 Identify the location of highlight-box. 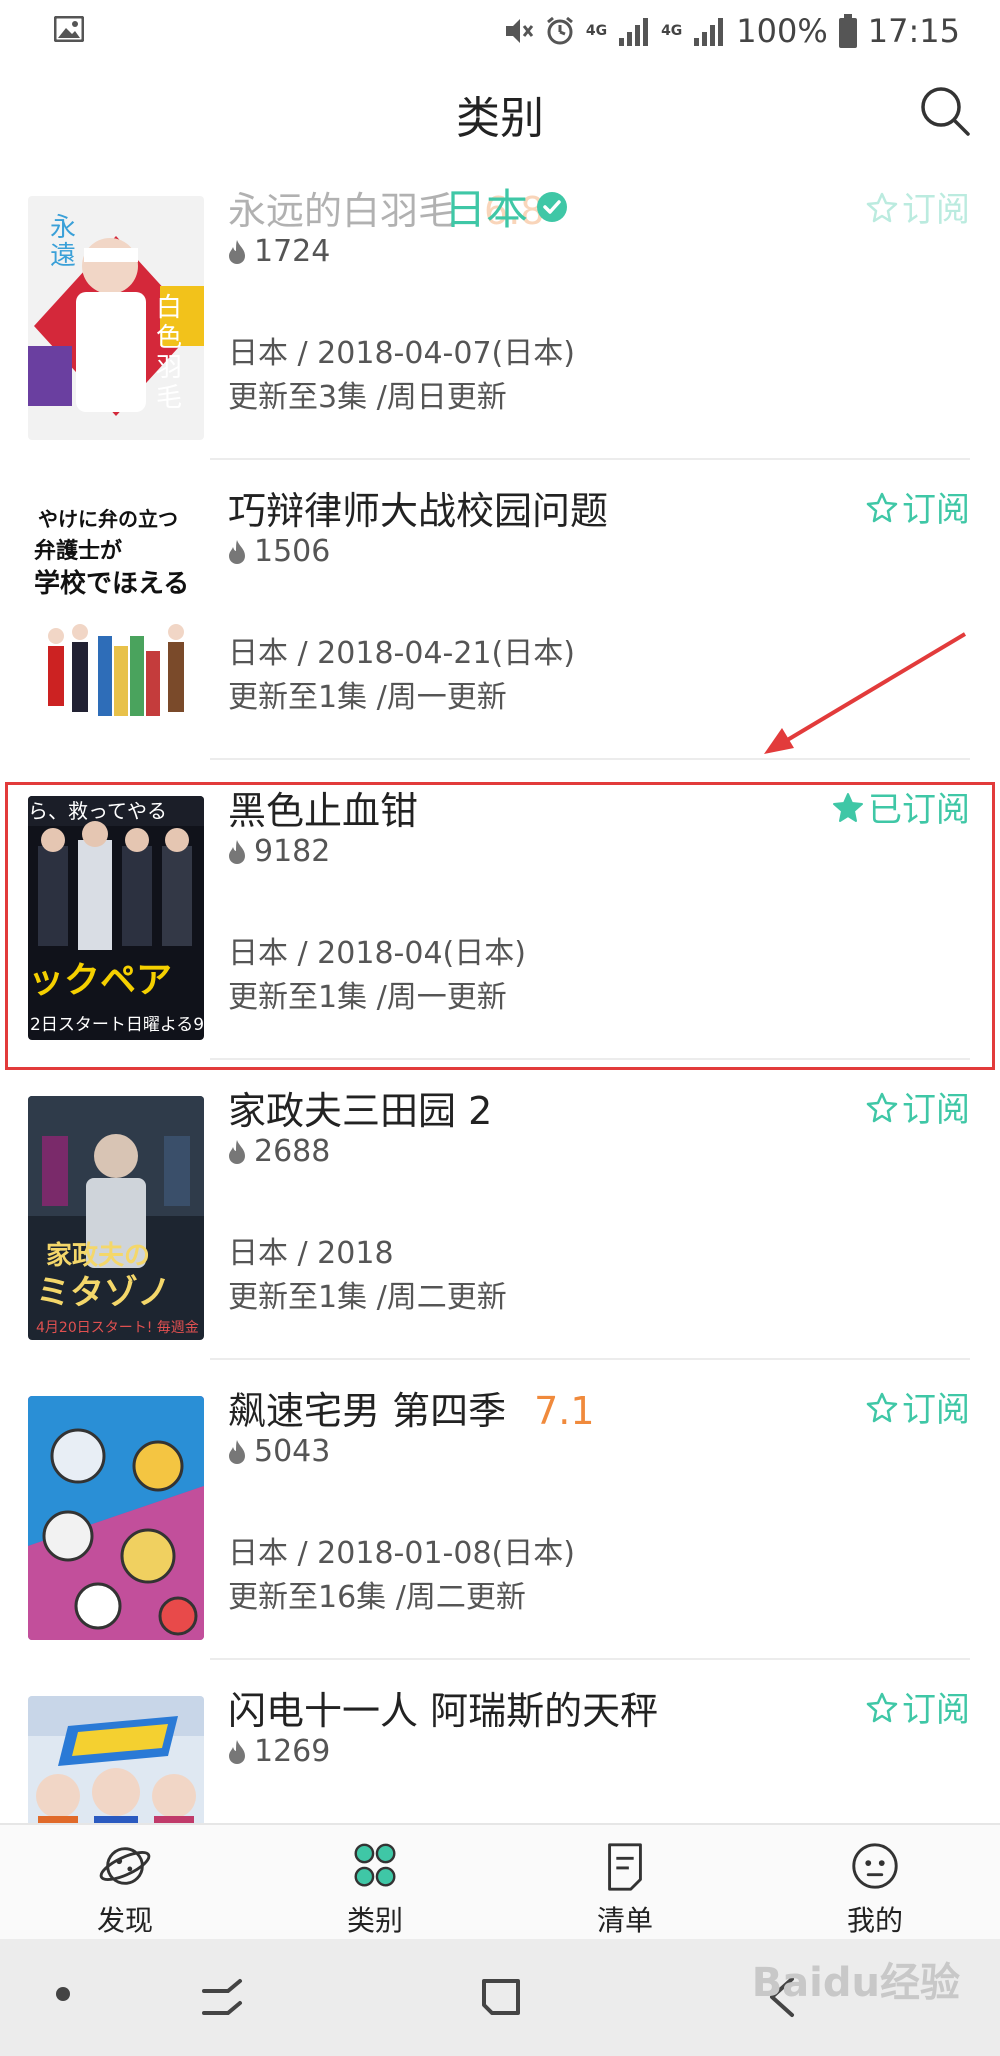
(500, 926).